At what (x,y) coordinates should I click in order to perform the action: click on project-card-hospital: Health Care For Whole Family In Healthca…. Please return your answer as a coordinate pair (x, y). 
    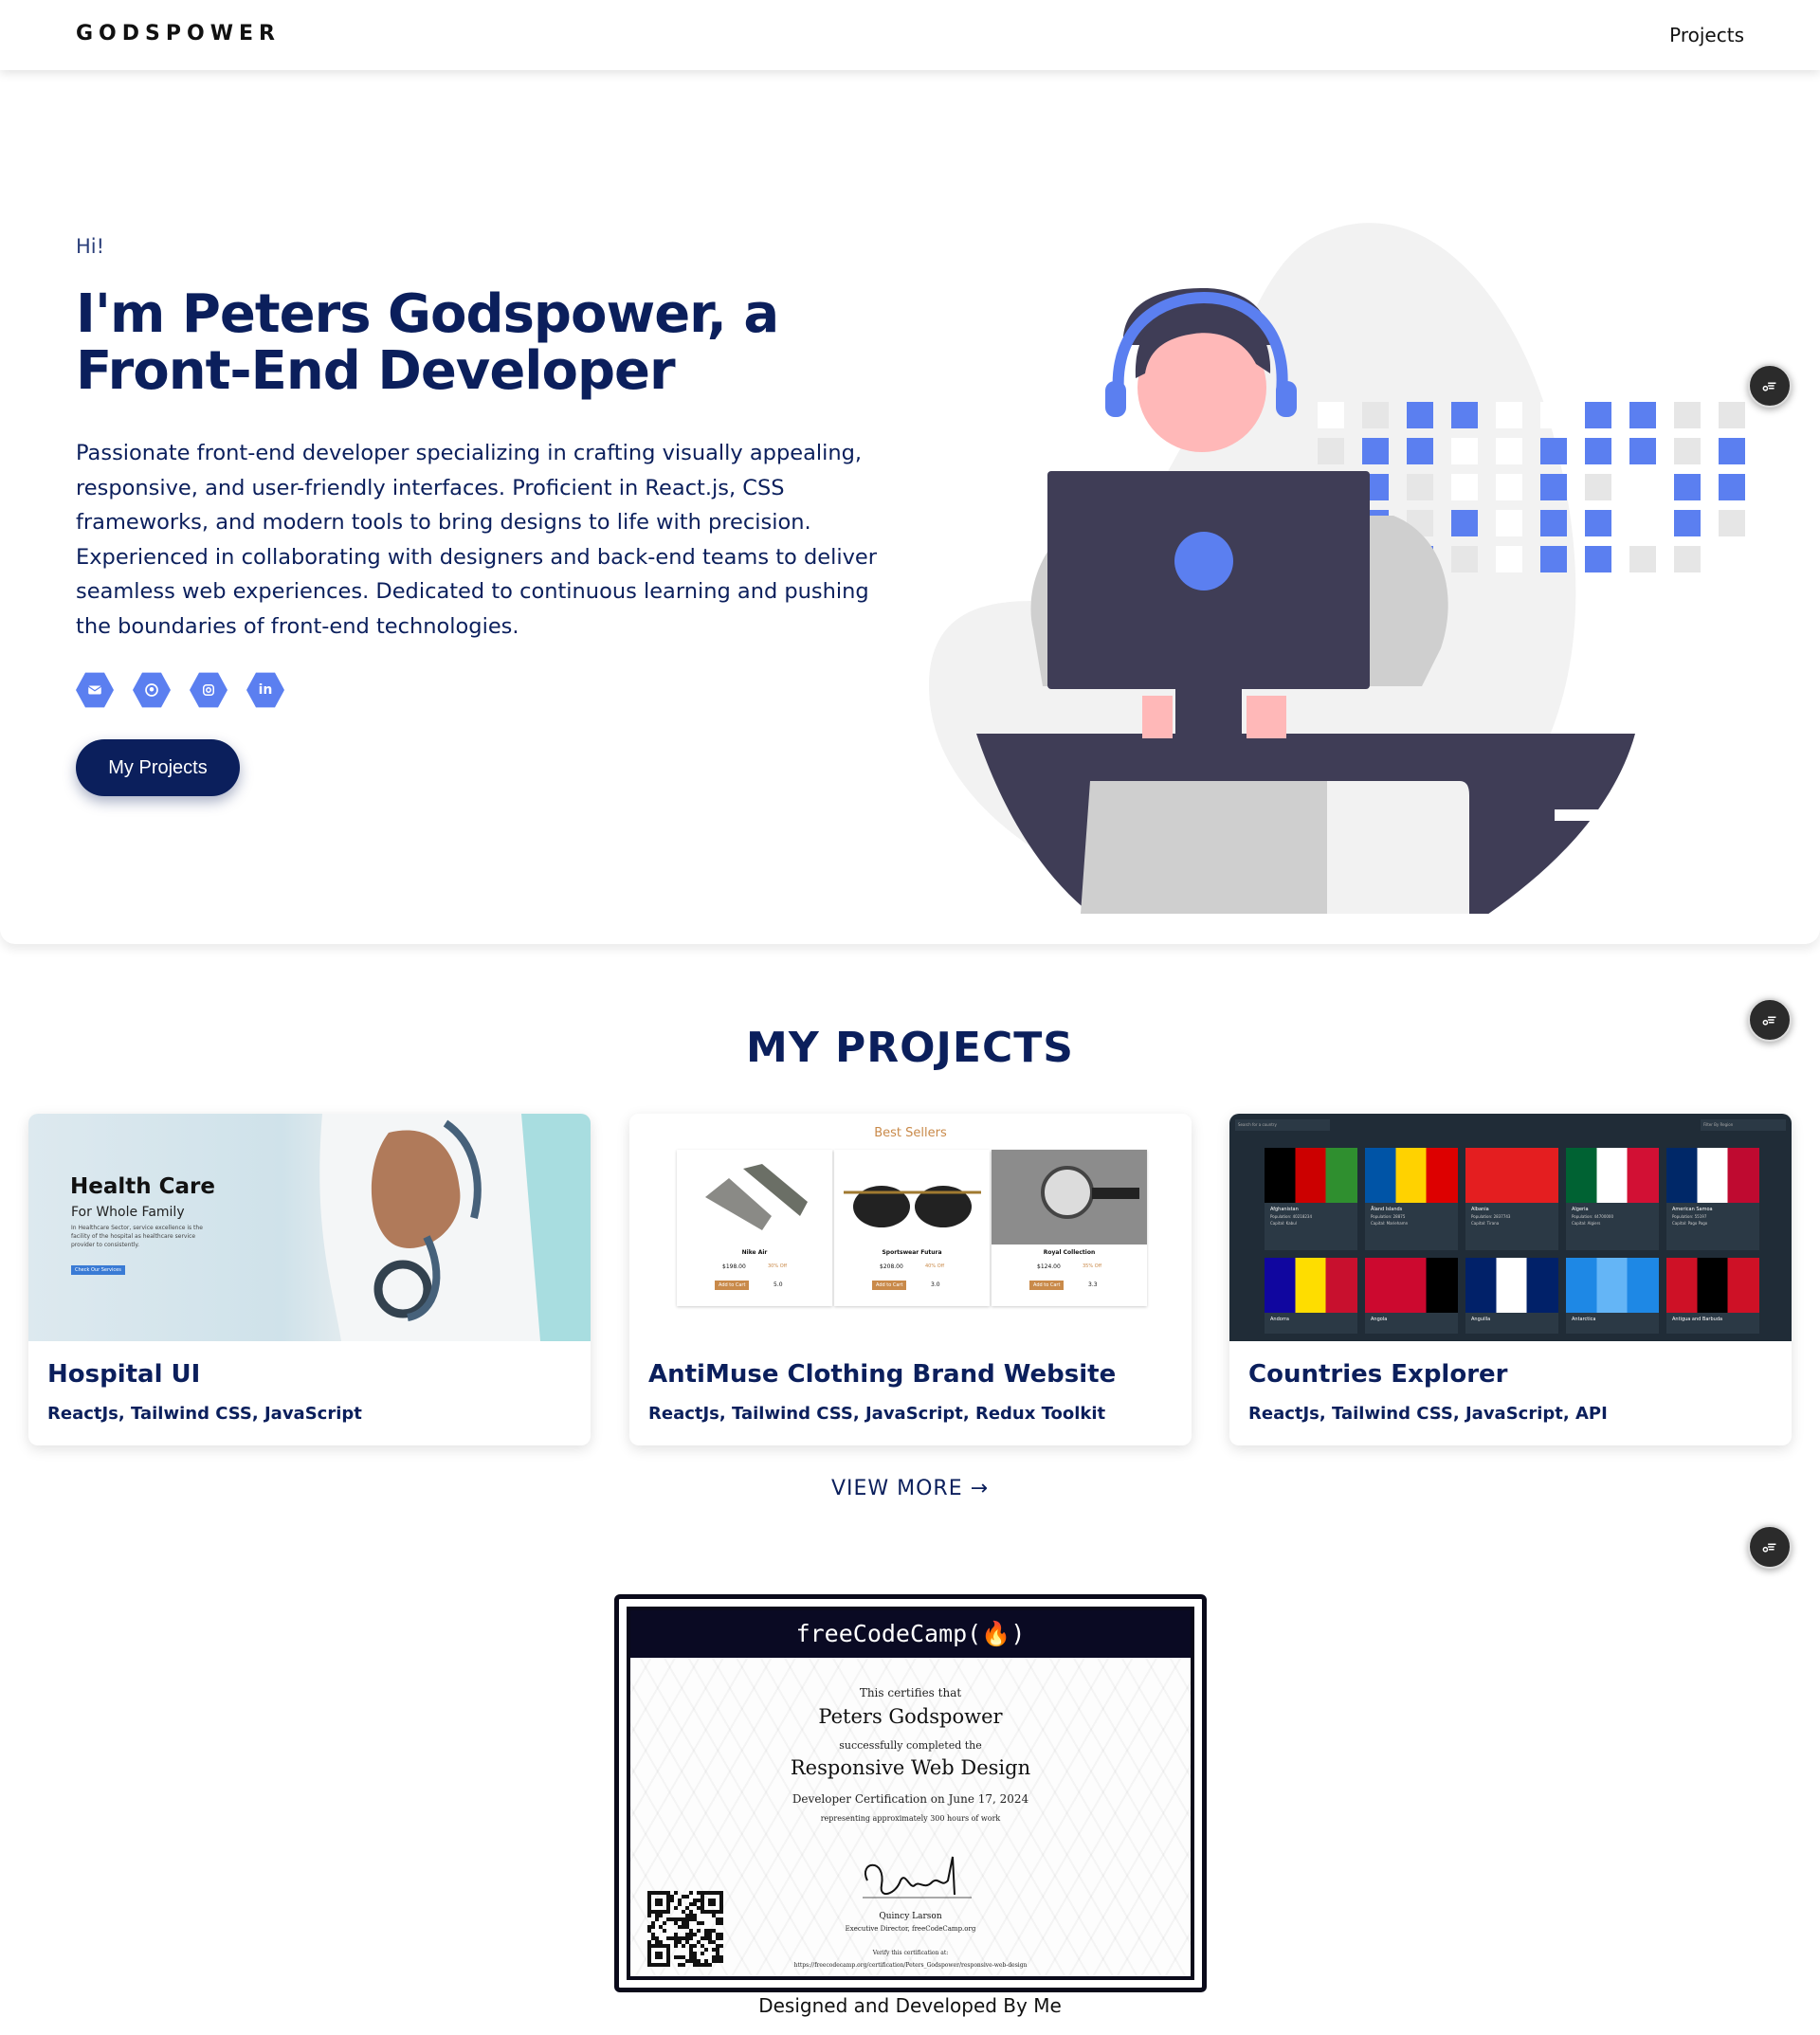
    Looking at the image, I should click on (309, 1279).